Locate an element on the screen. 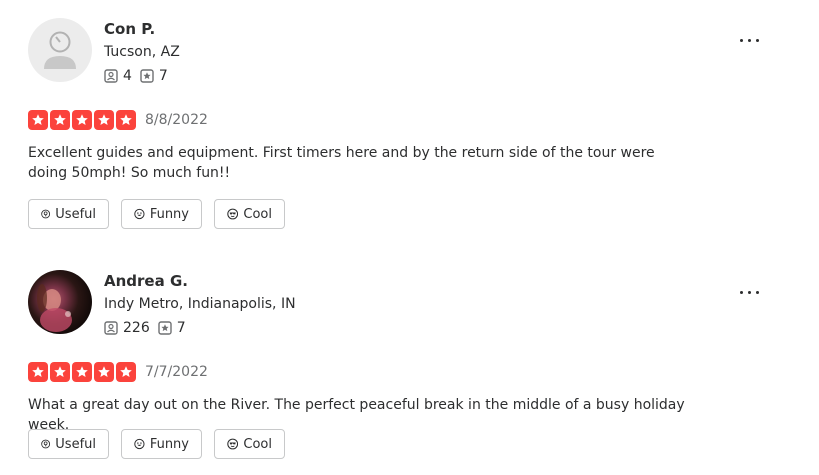  user-stats: 4 7 is located at coordinates (140, 76).